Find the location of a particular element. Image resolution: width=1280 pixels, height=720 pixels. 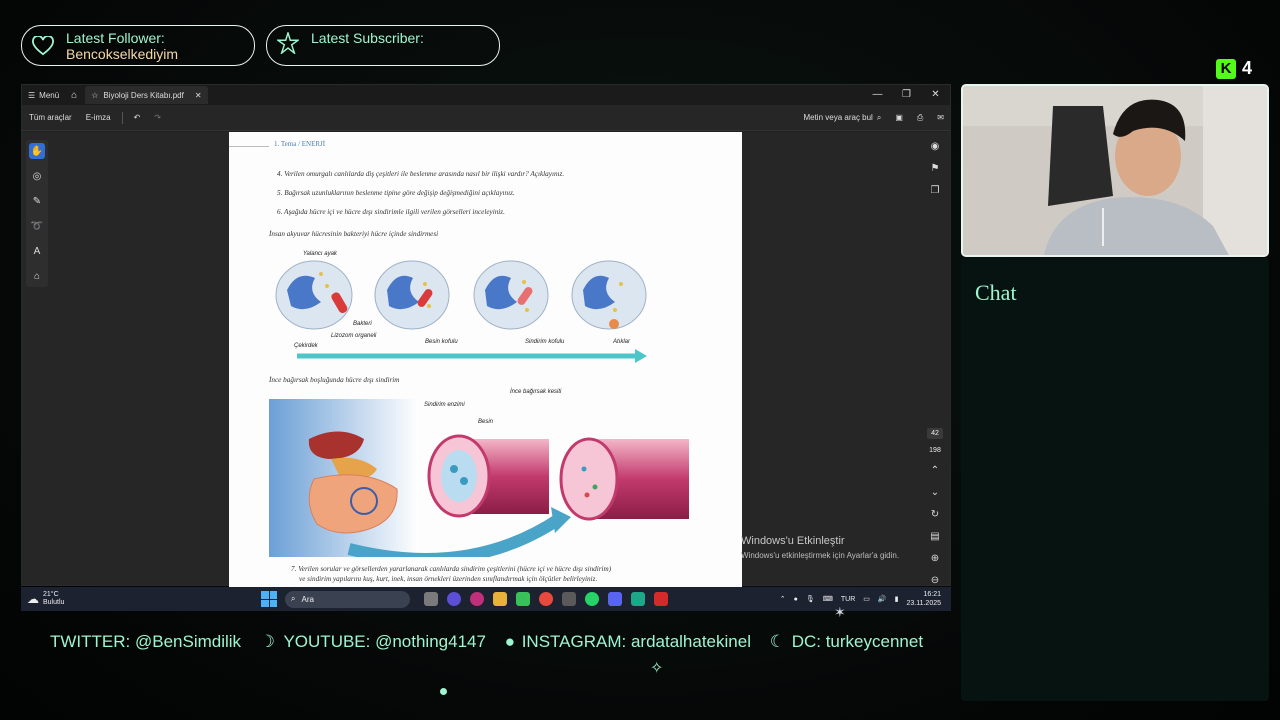

current-page: 42 is located at coordinates (935, 433).